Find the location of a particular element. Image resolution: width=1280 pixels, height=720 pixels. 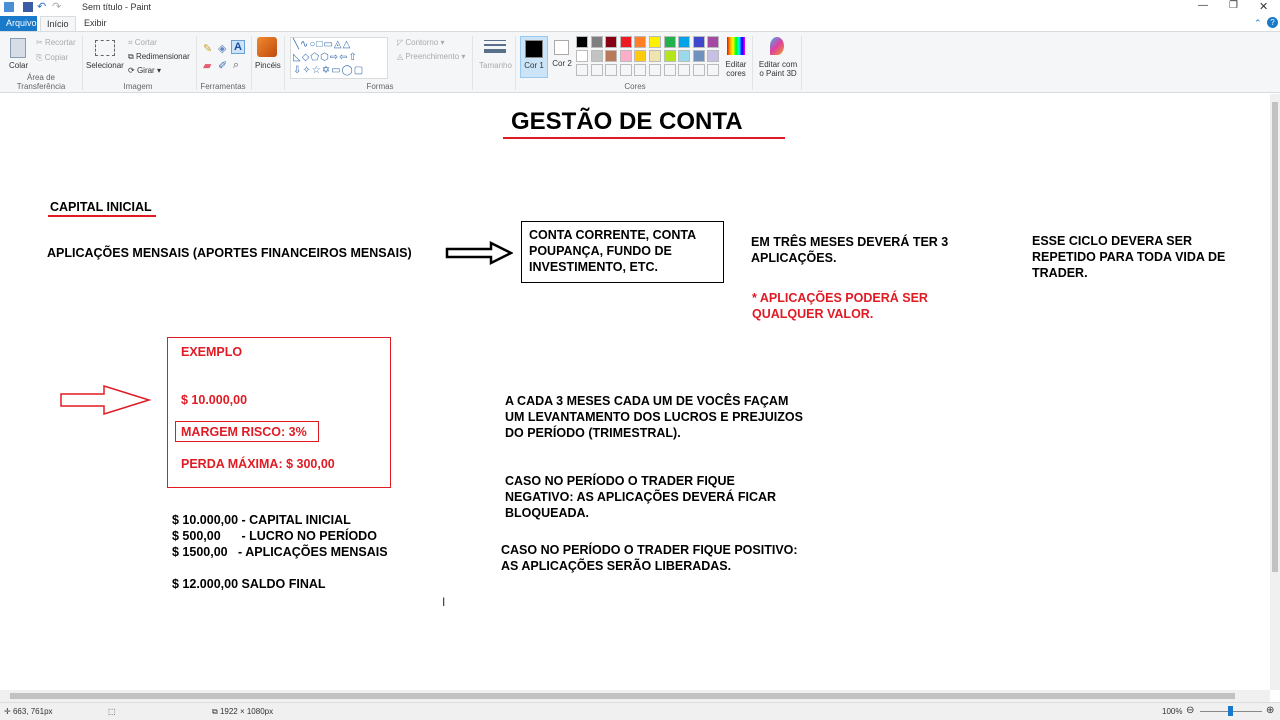

shapes-gallery: ╲∿○□▭◬△ ◺◇⬠⬡⇨⇦⇧ ⇩✧☆✡▭◯▢ is located at coordinates (339, 58).